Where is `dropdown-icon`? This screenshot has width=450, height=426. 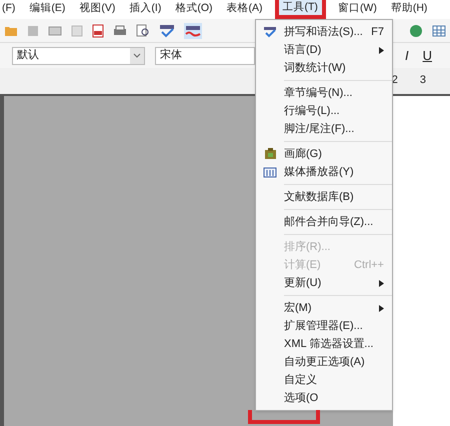 dropdown-icon is located at coordinates (137, 56).